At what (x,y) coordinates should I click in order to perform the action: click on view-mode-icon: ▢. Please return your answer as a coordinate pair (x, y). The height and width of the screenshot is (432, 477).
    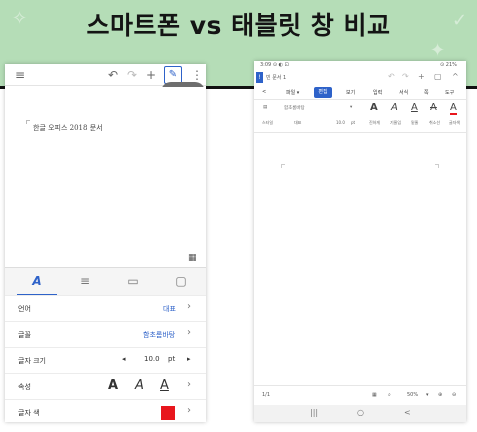
    Looking at the image, I should click on (438, 76).